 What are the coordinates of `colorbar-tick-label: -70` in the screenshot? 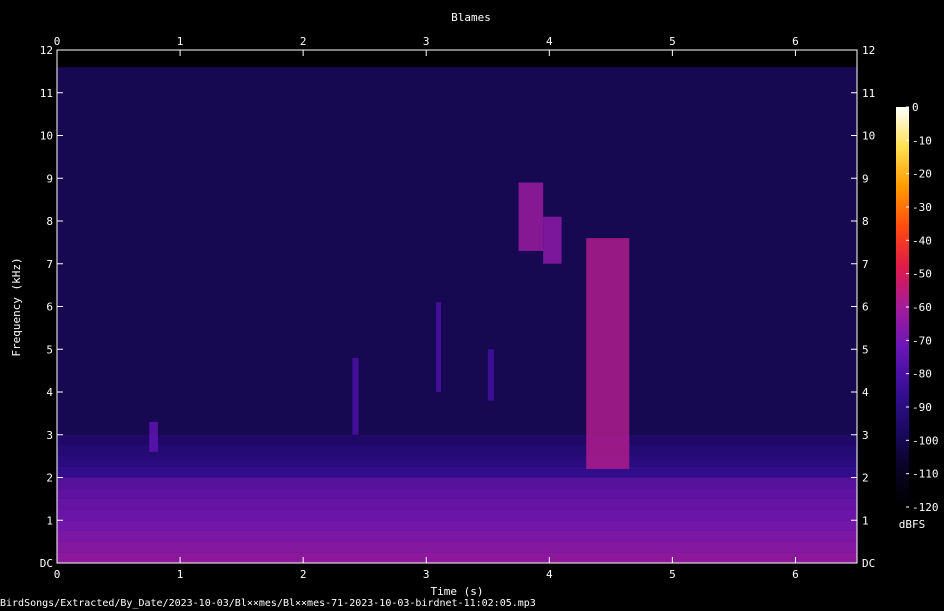 It's located at (922, 340).